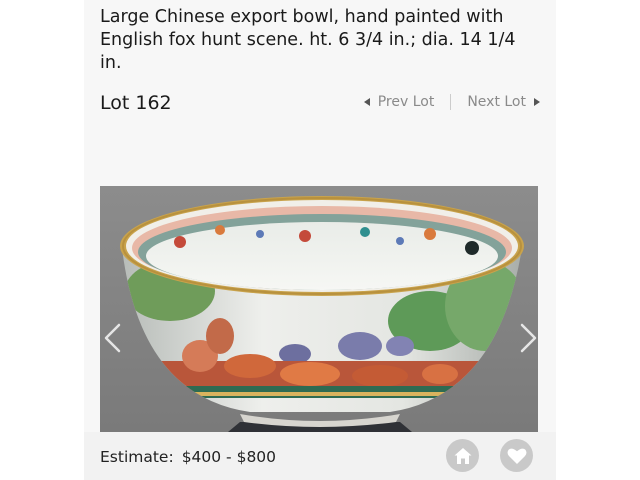 The width and height of the screenshot is (640, 480). I want to click on prev-lot-label: Prev Lot, so click(406, 102).